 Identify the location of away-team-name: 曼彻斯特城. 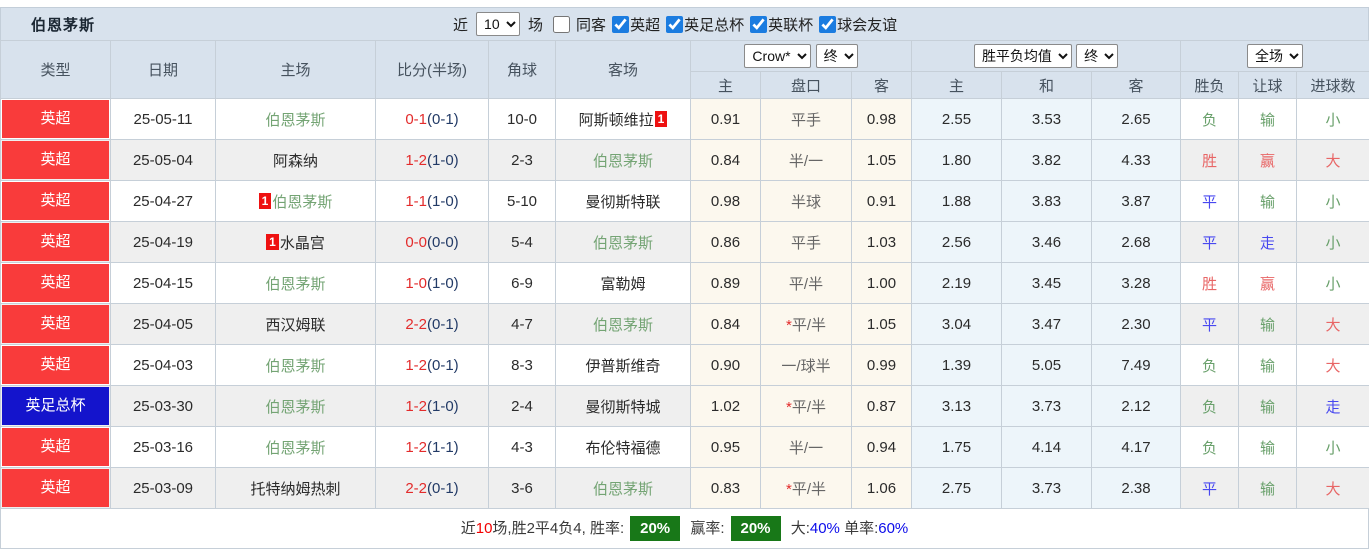
(622, 407).